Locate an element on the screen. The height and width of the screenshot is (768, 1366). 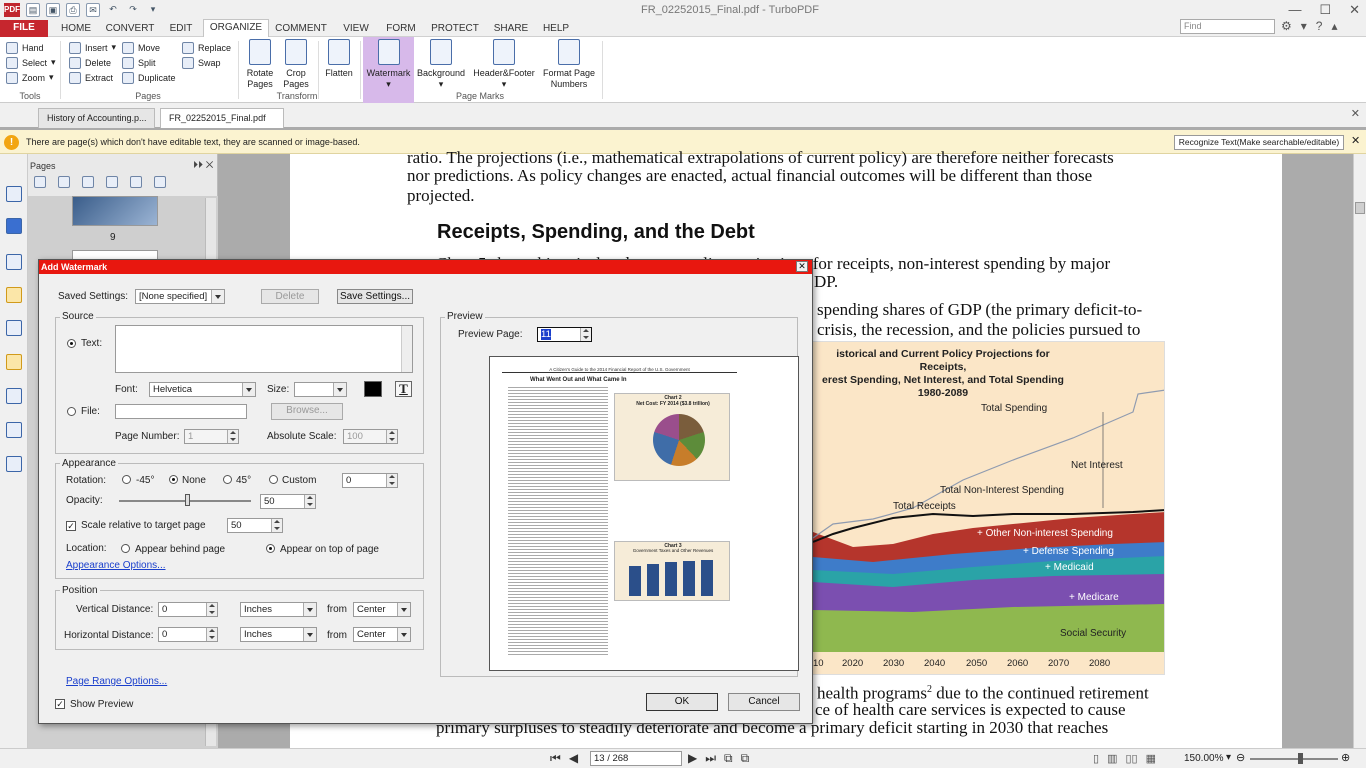
page-number-field: 13 / 268 is located at coordinates (636, 758).